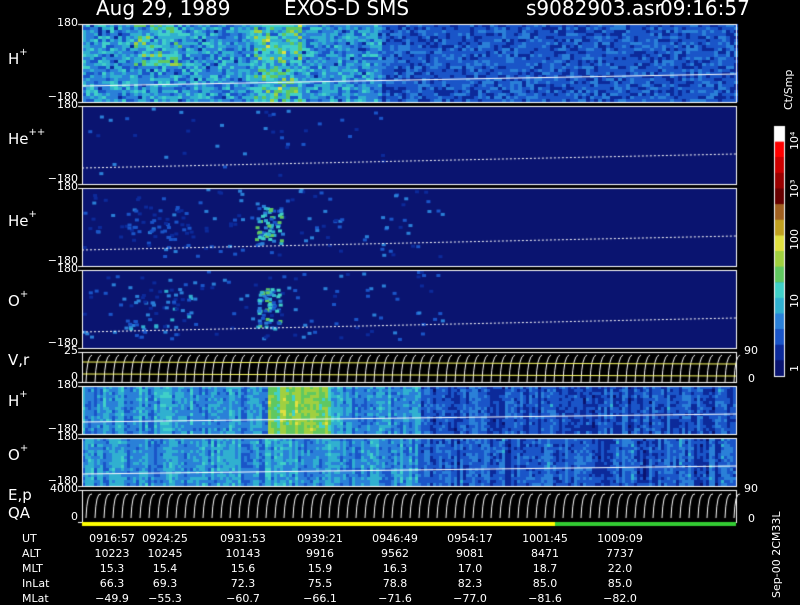 The width and height of the screenshot is (800, 605). What do you see at coordinates (347, 10) in the screenshot?
I see `header-instrument: EXOS-D SMS` at bounding box center [347, 10].